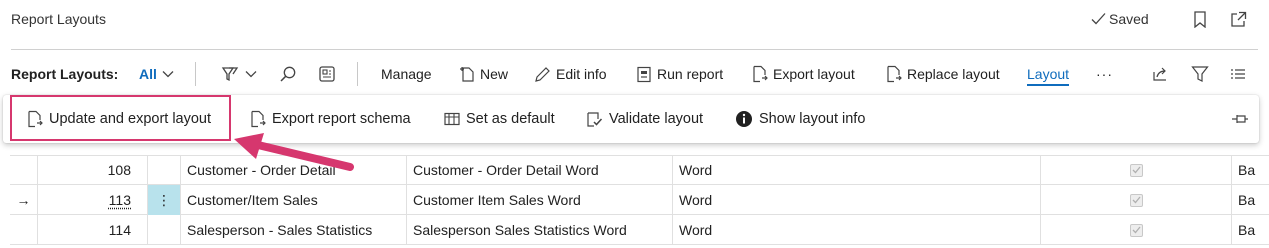 The width and height of the screenshot is (1269, 248). What do you see at coordinates (744, 119) in the screenshot?
I see `info-icon` at bounding box center [744, 119].